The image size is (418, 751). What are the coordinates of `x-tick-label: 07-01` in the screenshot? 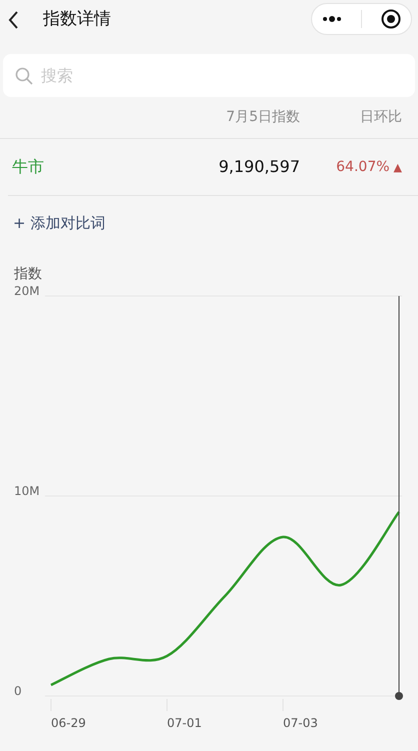 It's located at (184, 723).